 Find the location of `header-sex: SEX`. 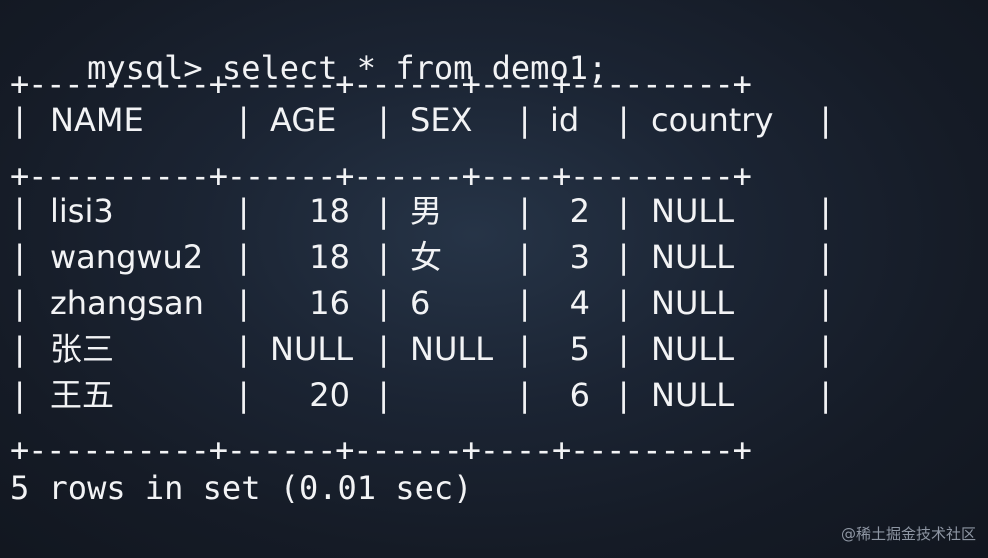

header-sex: SEX is located at coordinates (441, 120).